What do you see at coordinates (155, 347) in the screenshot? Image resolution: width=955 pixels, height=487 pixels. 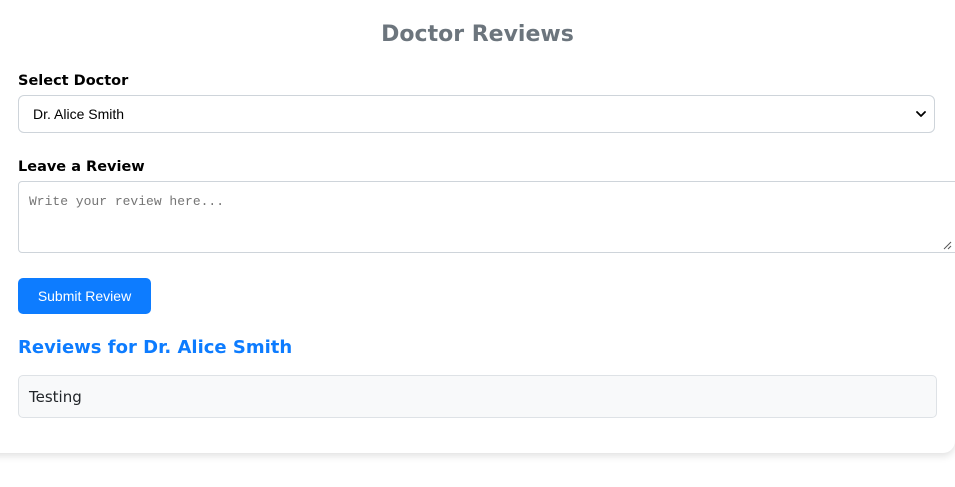 I see `reviews-heading: Reviews for Dr. Alice Smith` at bounding box center [155, 347].